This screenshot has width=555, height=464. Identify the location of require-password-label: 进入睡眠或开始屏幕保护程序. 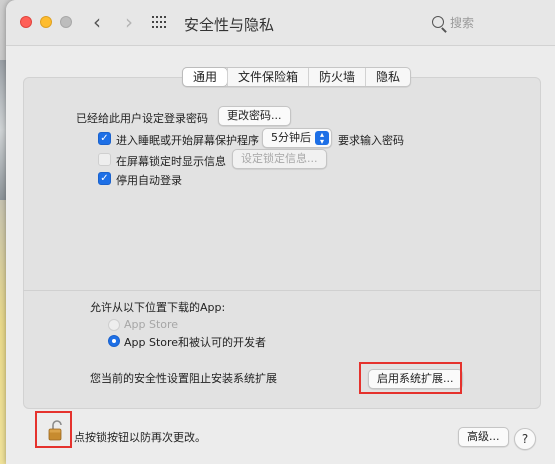
(187, 140).